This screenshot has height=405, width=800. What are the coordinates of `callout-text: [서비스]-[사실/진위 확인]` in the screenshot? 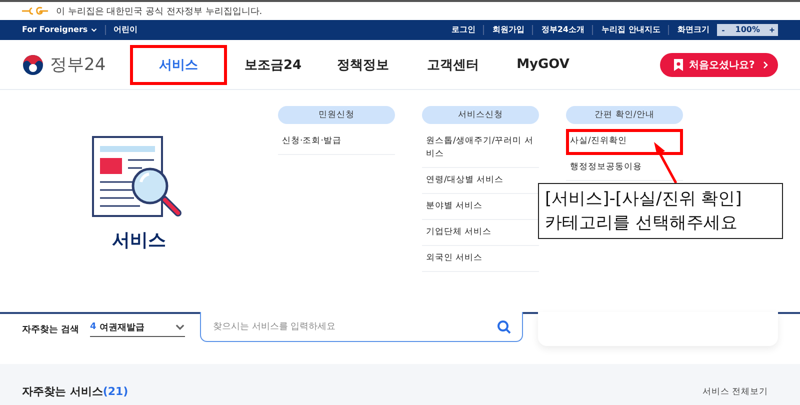 It's located at (644, 199).